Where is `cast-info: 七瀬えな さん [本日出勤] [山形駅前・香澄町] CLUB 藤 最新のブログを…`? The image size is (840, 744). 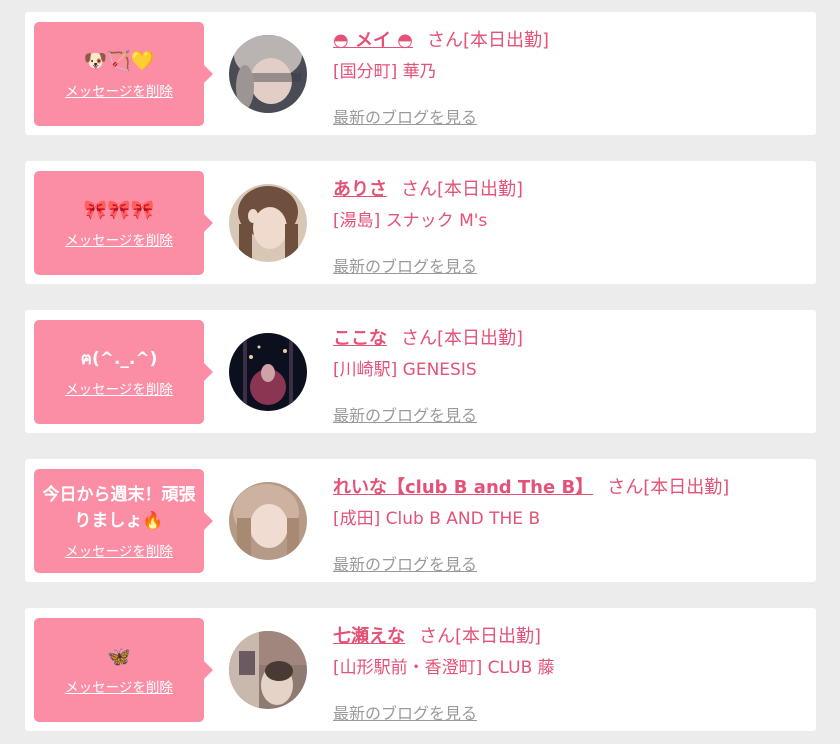
cast-info: 七瀬えな さん [本日出勤] [山形駅前・香澄町] CLUB 藤 最新のブログを… is located at coordinates (568, 672).